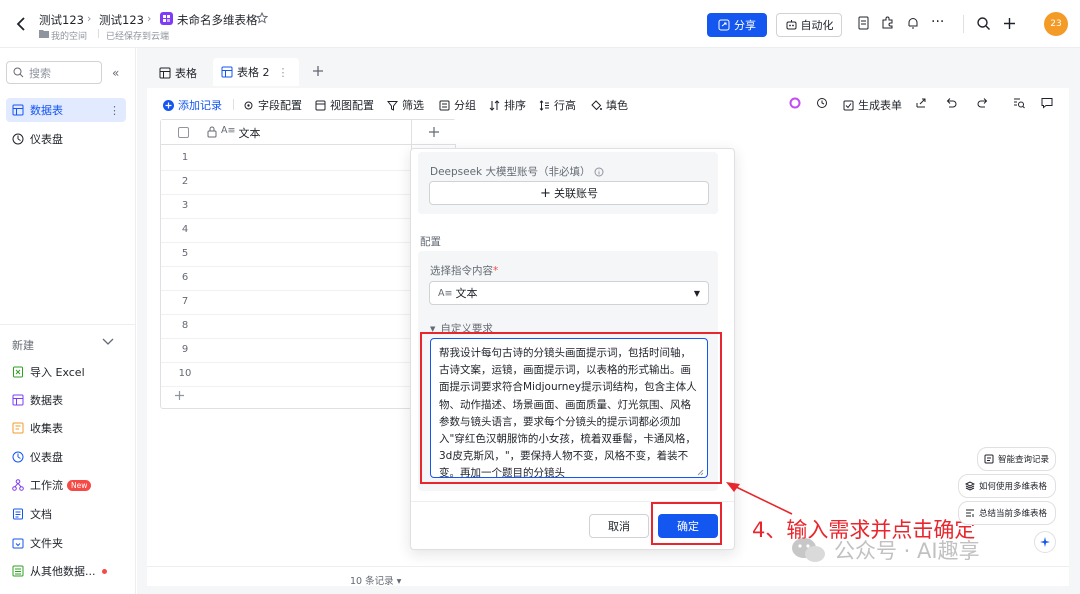 The height and width of the screenshot is (594, 1080). Describe the element at coordinates (54, 72) in the screenshot. I see `search-input: 搜索` at that location.